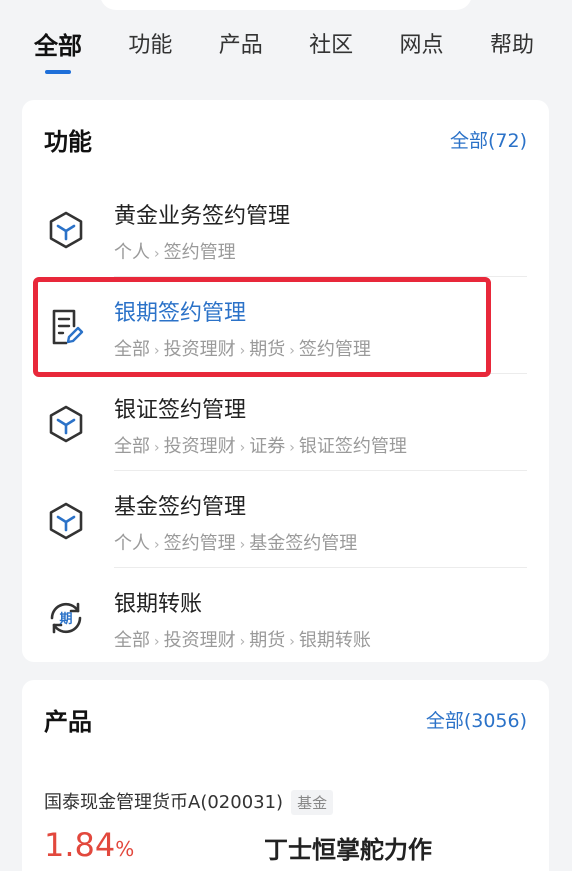  What do you see at coordinates (285, 616) in the screenshot?
I see `function-item: 期 银期转账 全部 › 投资理财 › 期货 › 银期转账` at bounding box center [285, 616].